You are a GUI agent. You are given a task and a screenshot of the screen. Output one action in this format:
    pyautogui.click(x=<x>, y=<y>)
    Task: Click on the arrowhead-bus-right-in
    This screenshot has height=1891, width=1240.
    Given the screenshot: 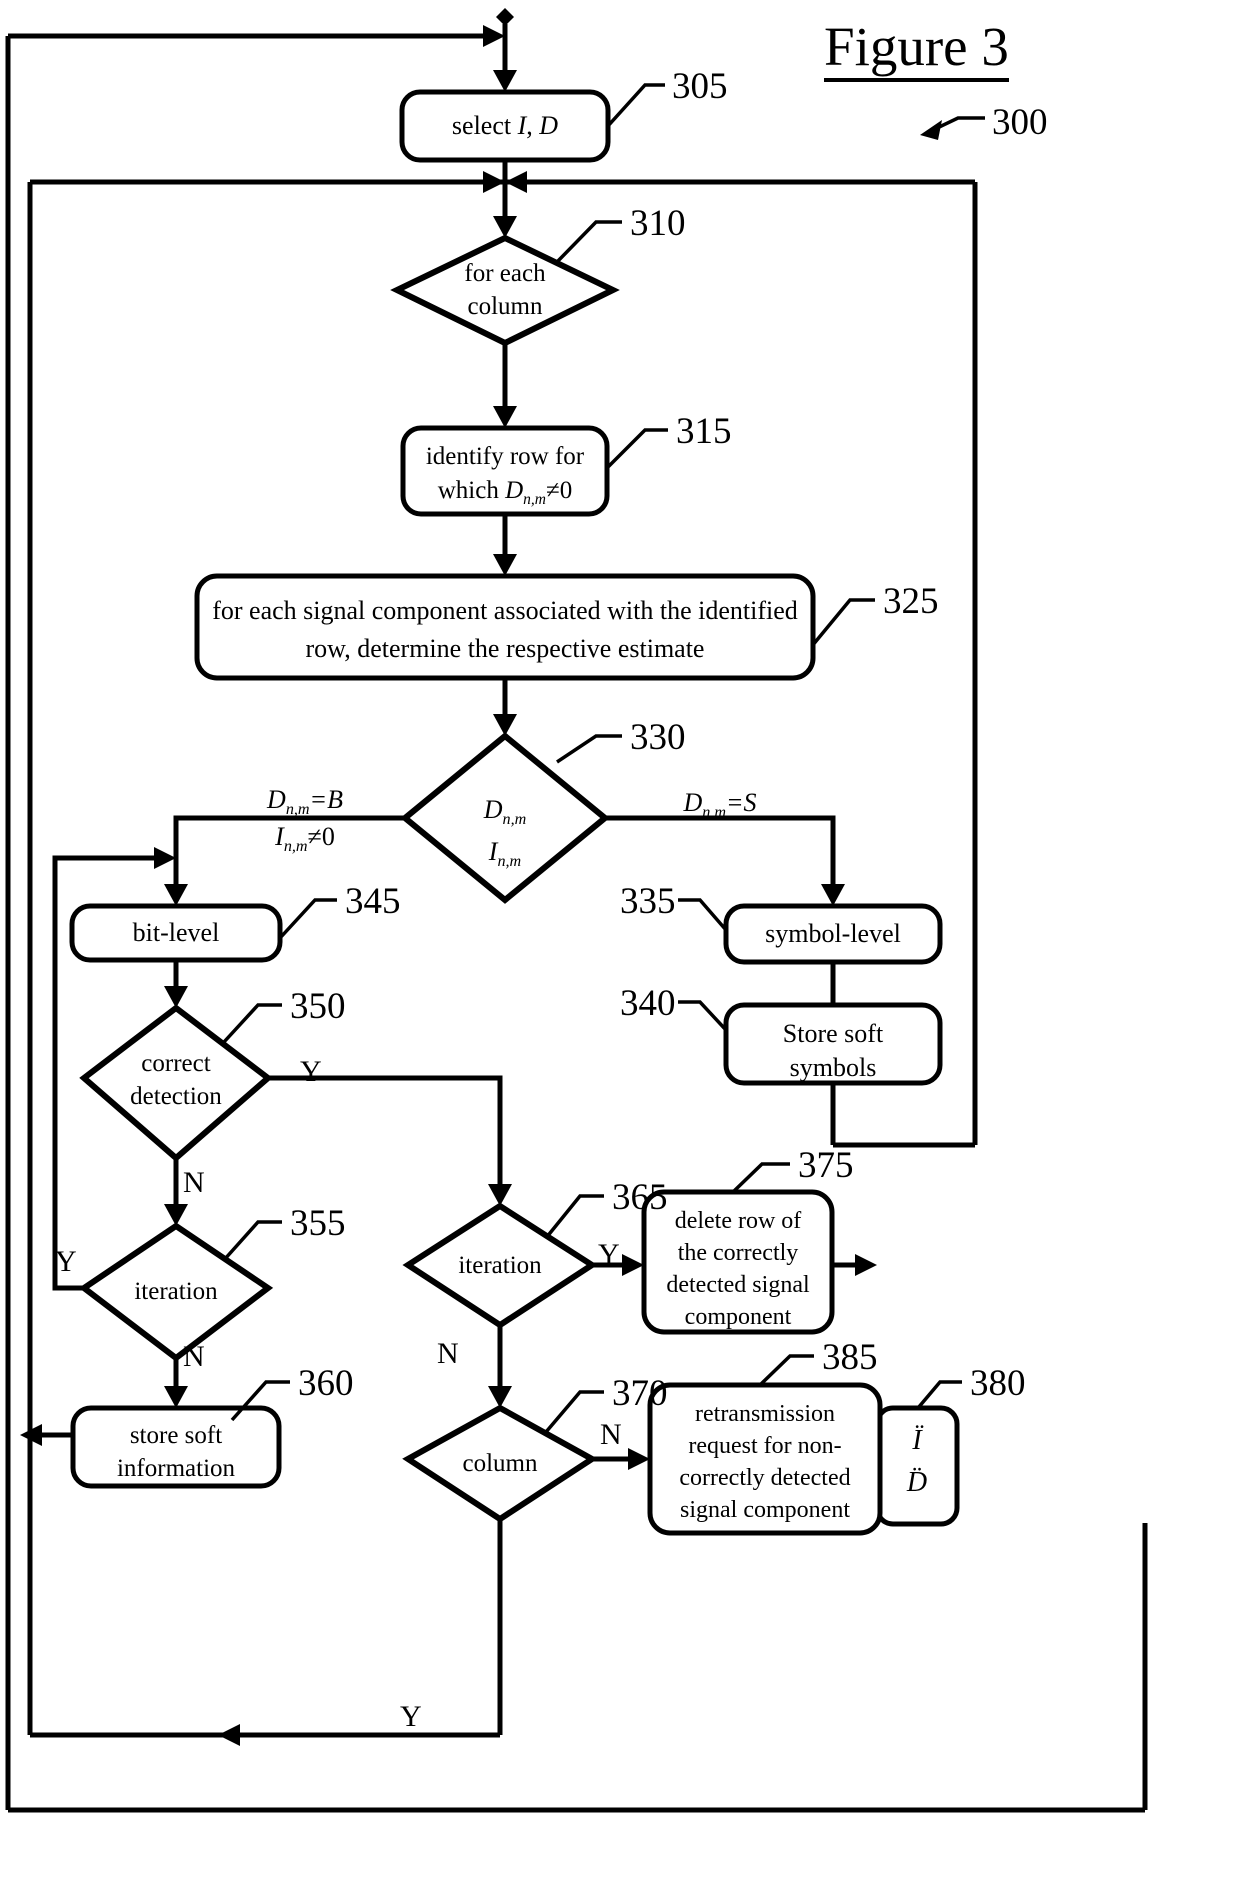 What is the action you would take?
    pyautogui.click(x=516, y=182)
    